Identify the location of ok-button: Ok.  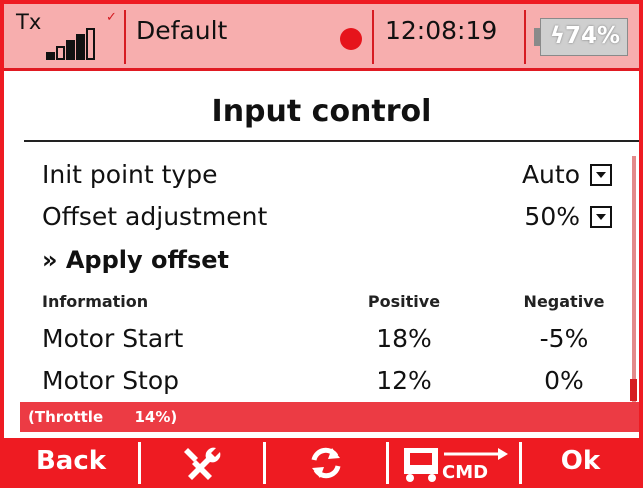
(580, 461).